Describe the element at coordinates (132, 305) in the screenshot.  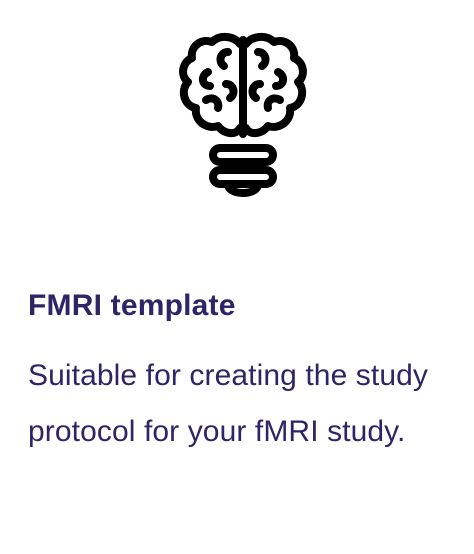
I see `card-title: FMRI template` at that location.